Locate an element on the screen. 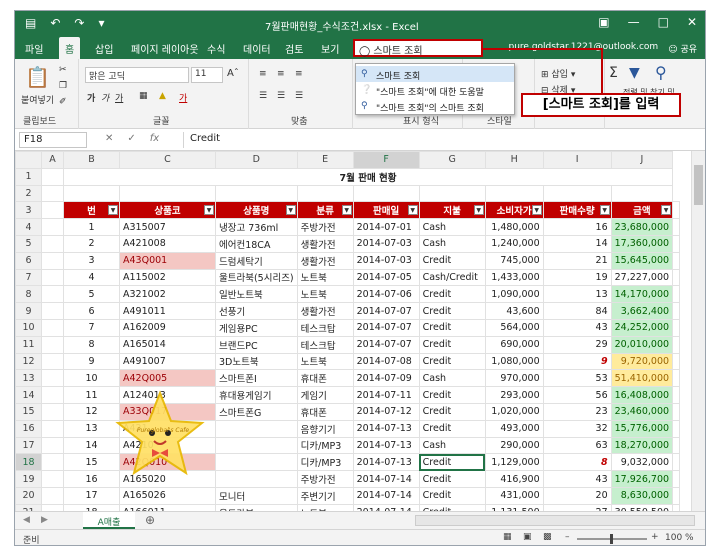 The width and height of the screenshot is (720, 556). close-icon: ✕ is located at coordinates (692, 22).